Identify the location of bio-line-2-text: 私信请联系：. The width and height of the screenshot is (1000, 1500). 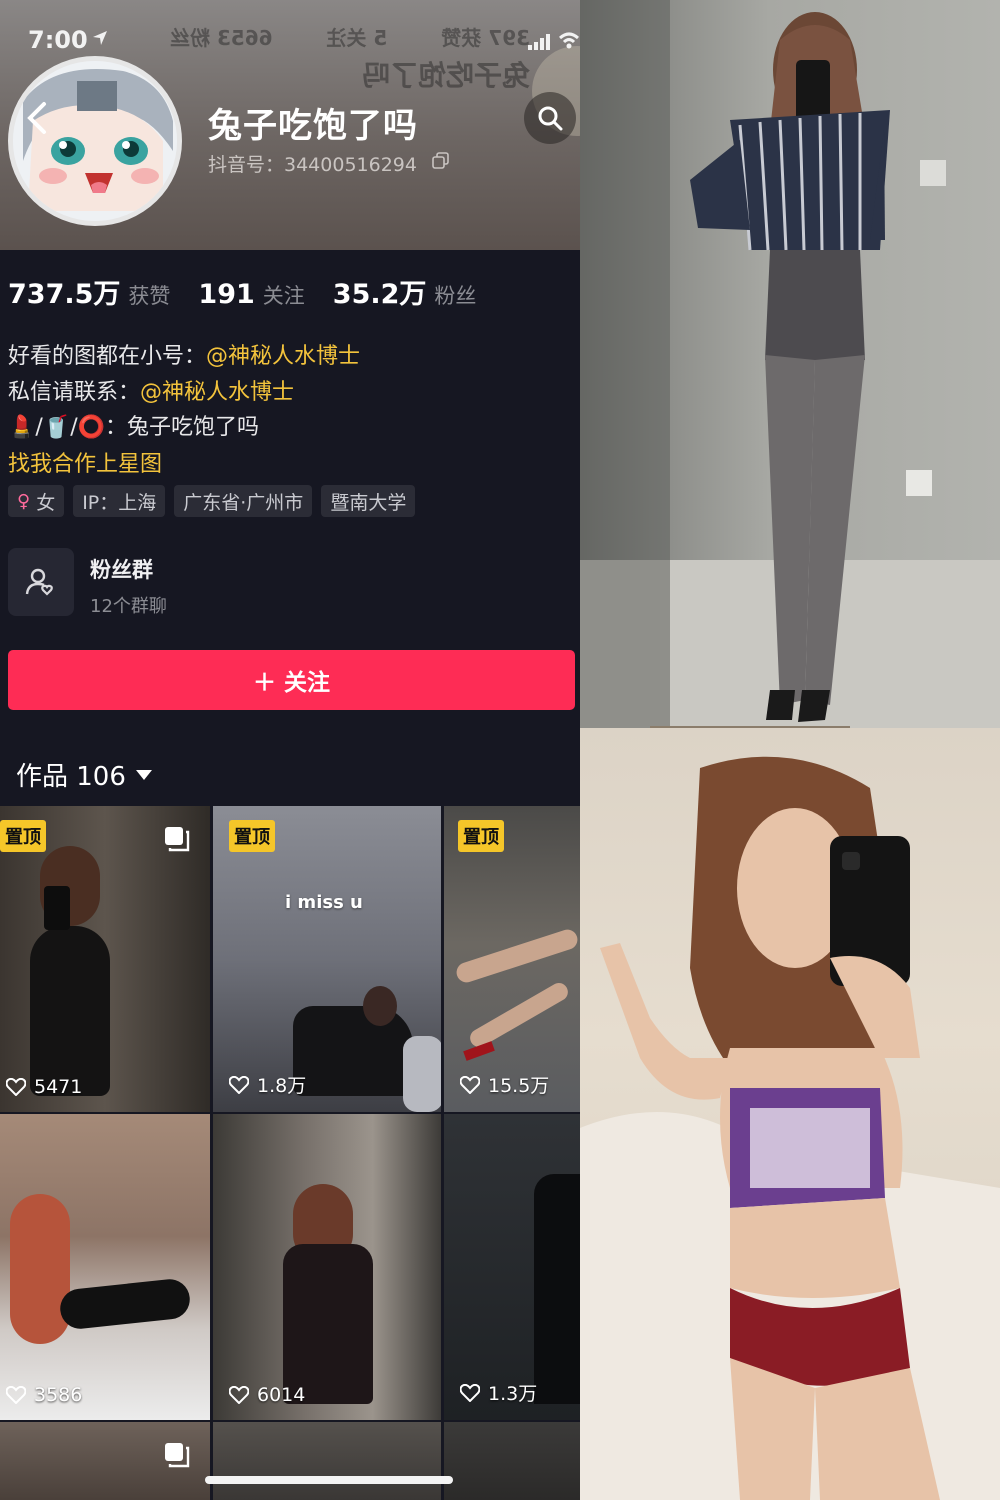
(74, 392).